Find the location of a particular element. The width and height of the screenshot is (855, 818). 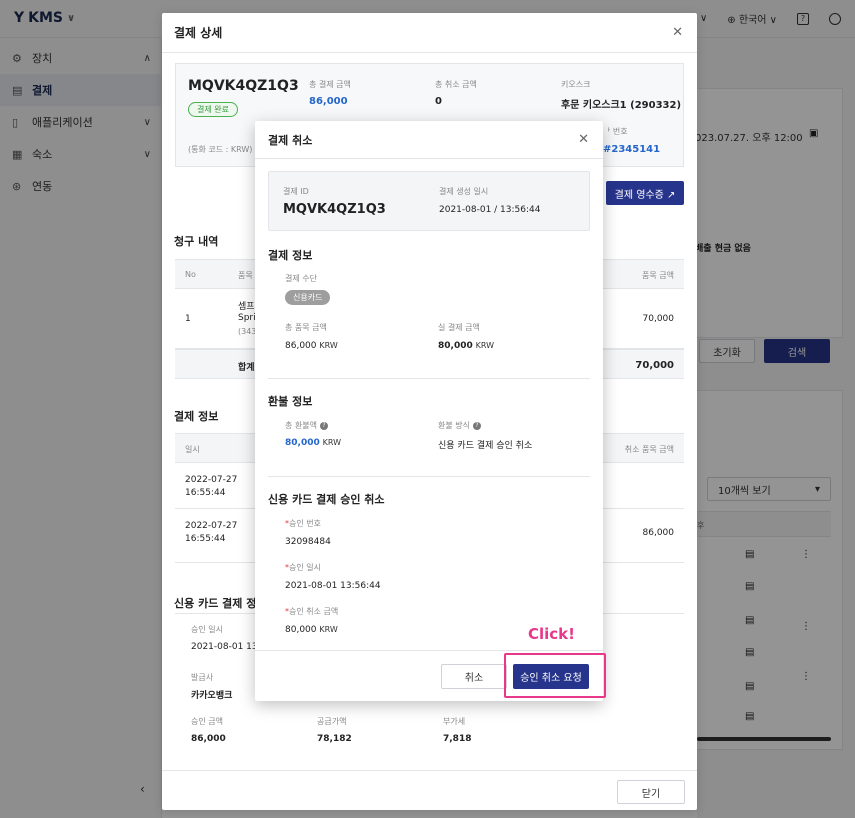

column-header: 품목 금액 is located at coordinates (658, 275).